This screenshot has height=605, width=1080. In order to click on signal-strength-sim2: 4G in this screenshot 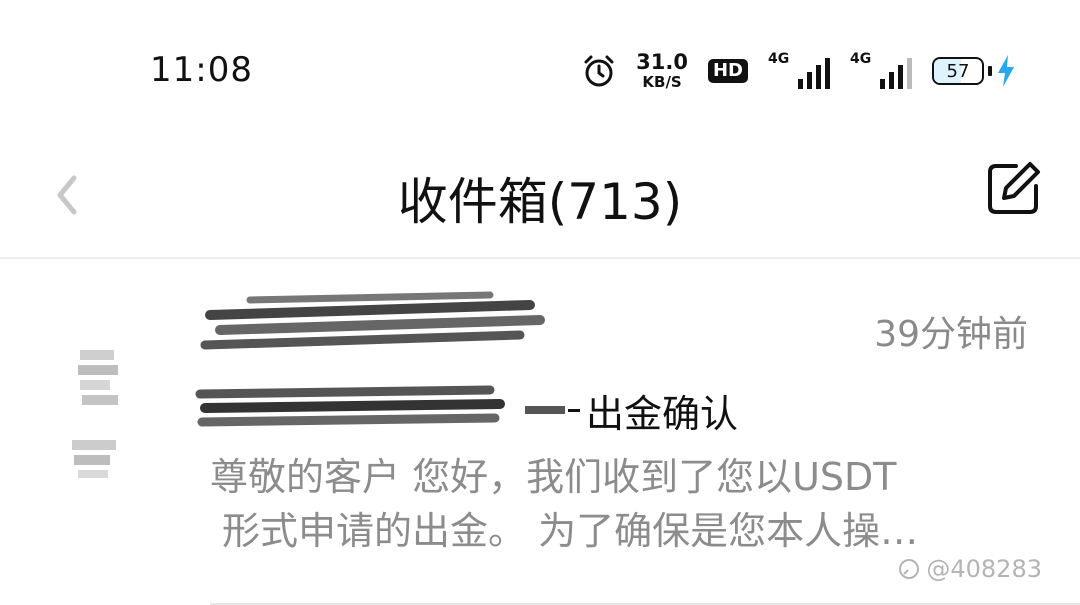, I will do `click(881, 70)`.